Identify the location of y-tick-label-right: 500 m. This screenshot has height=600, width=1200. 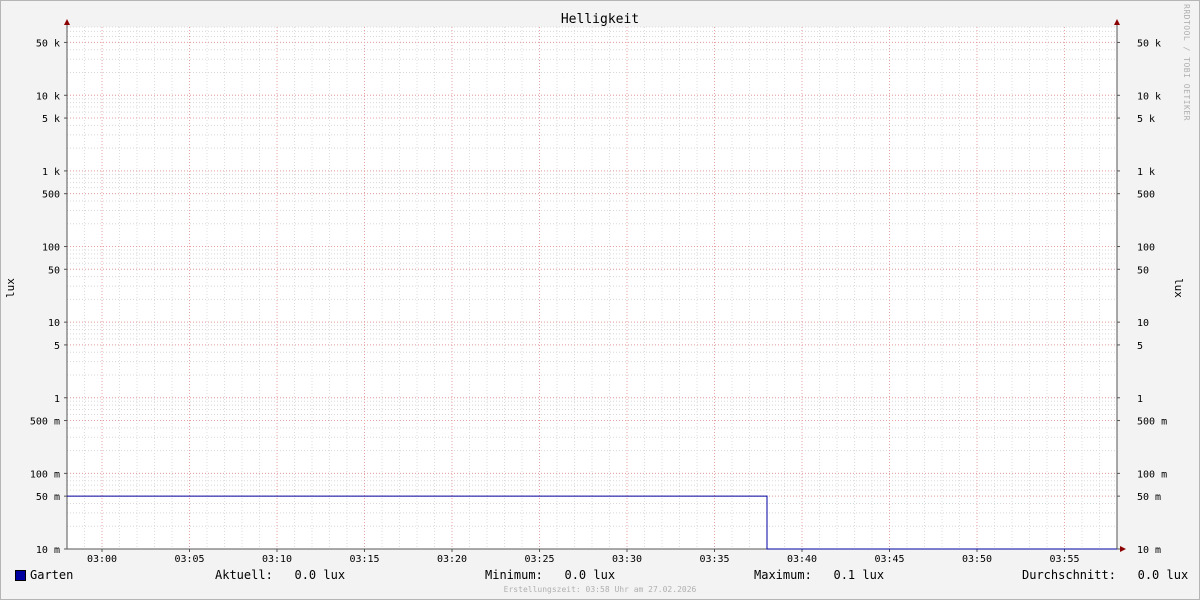
(1152, 422).